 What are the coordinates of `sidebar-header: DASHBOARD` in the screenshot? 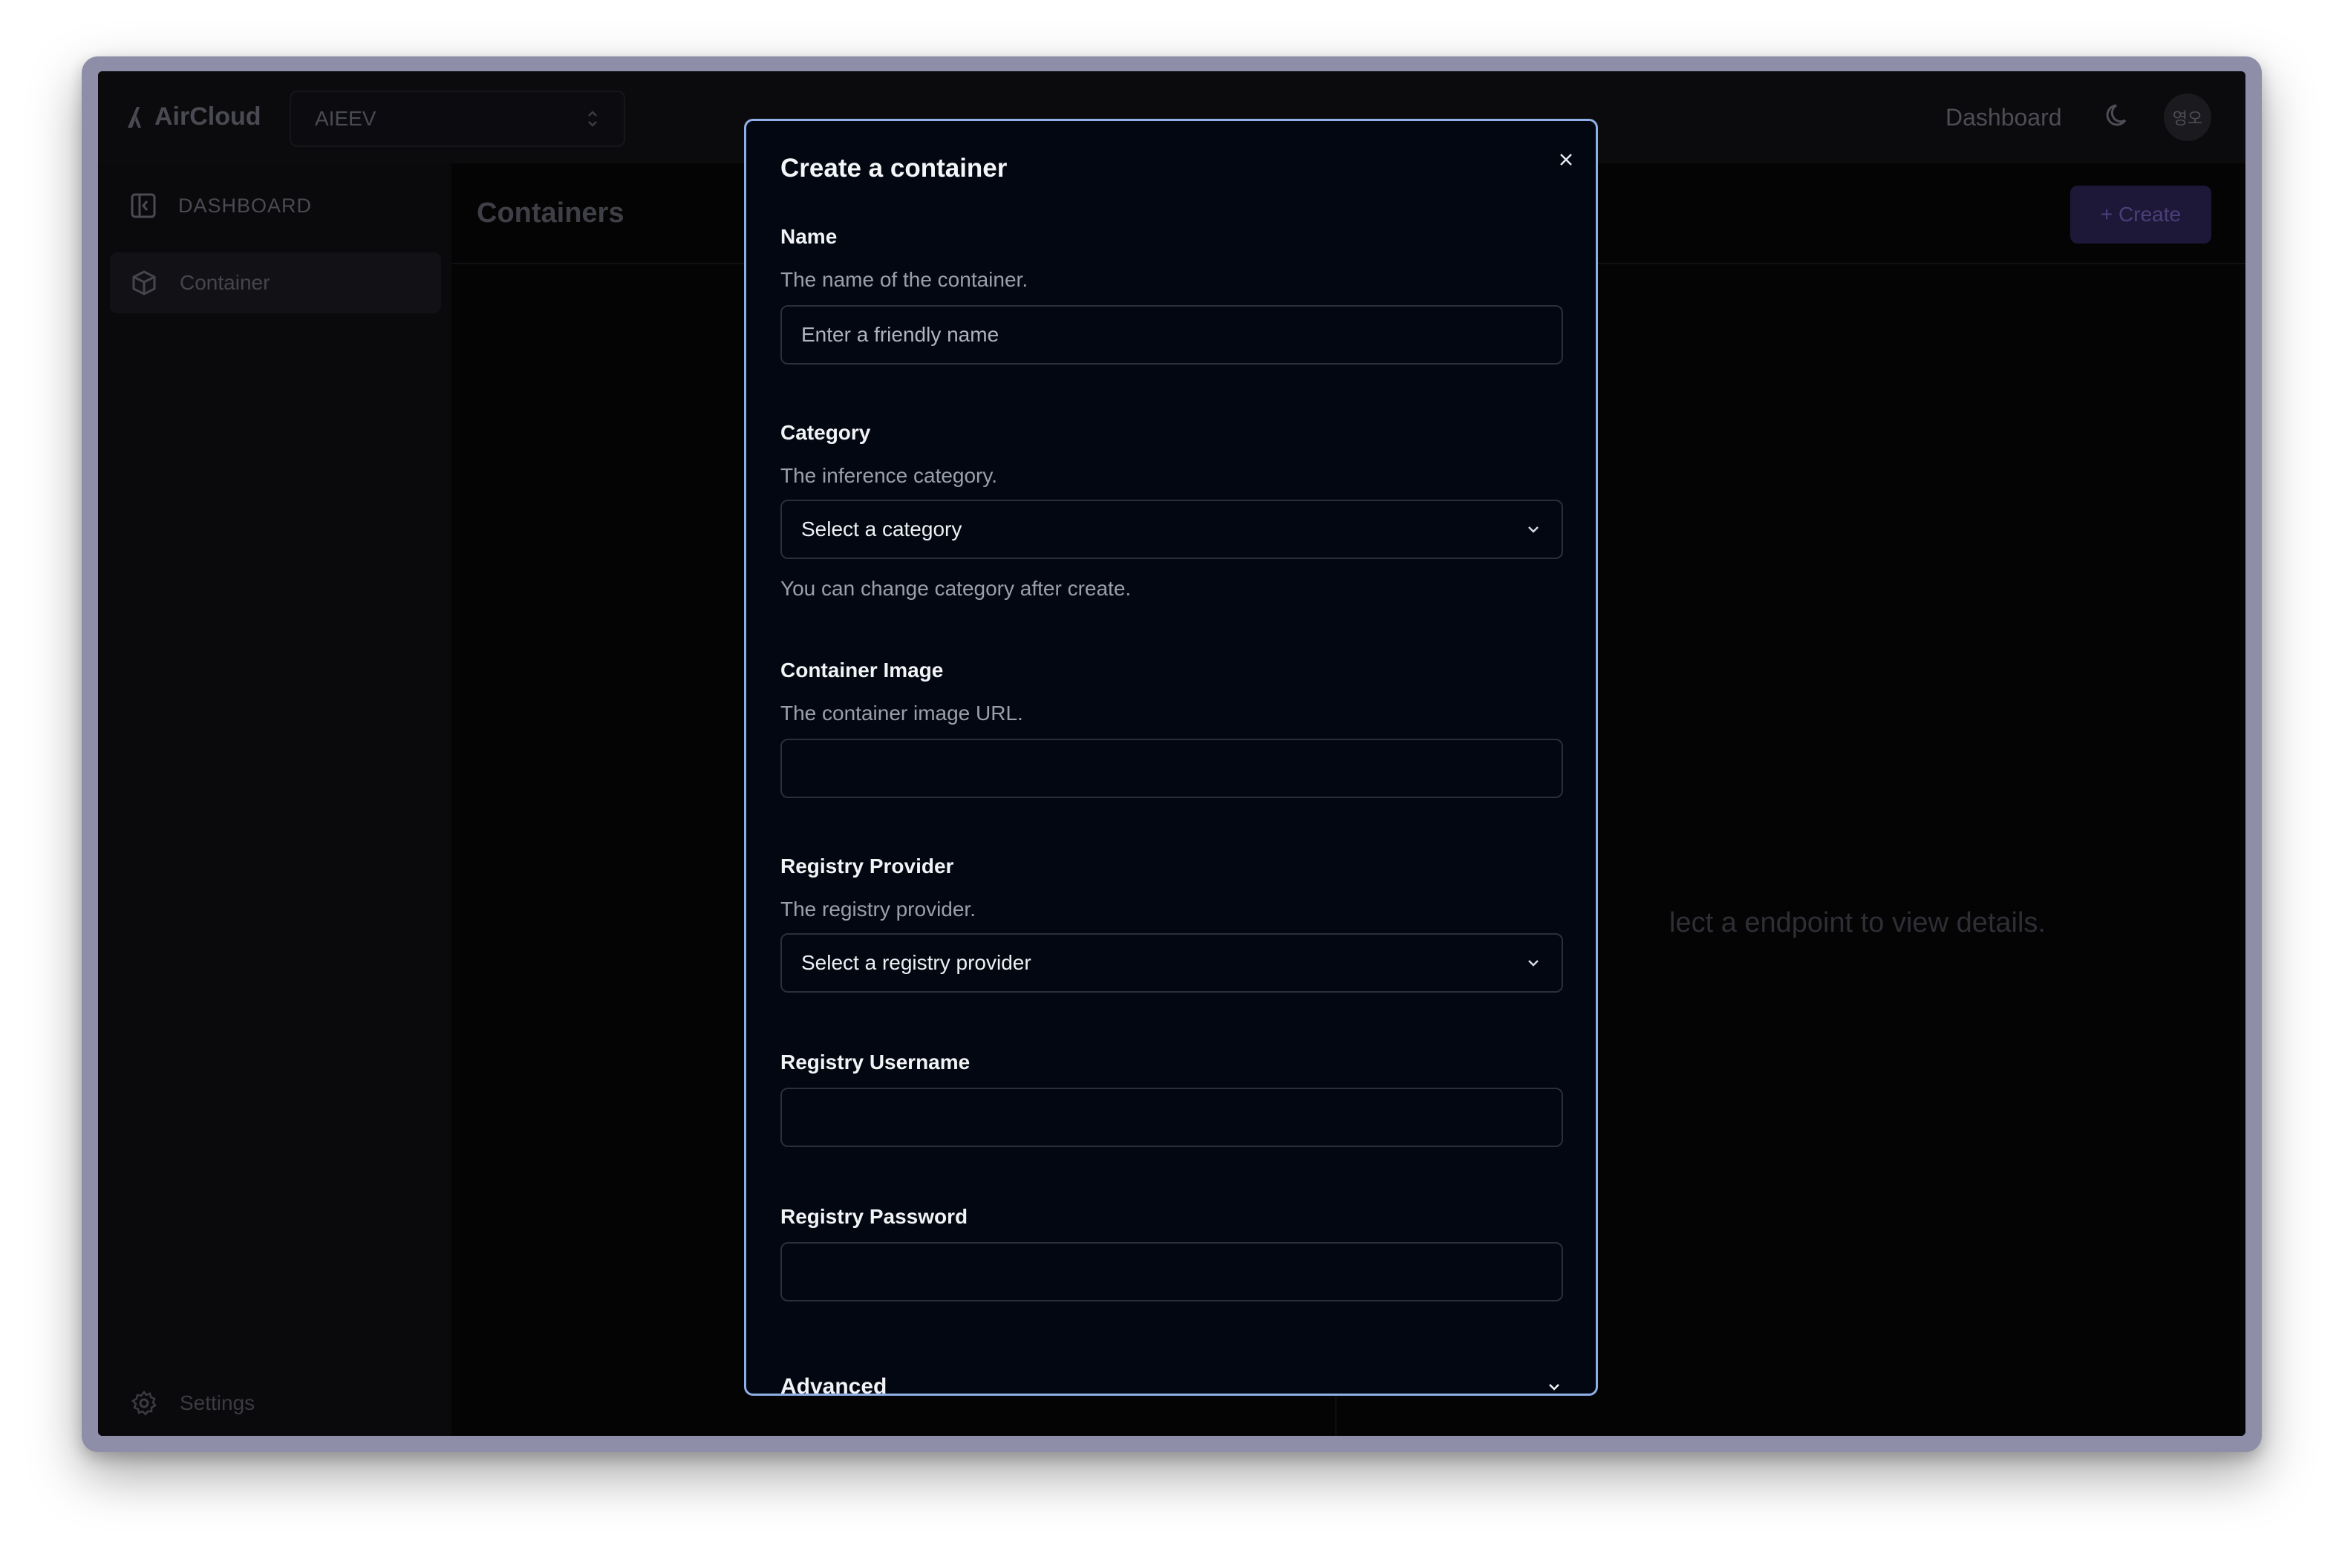 It's located at (221, 205).